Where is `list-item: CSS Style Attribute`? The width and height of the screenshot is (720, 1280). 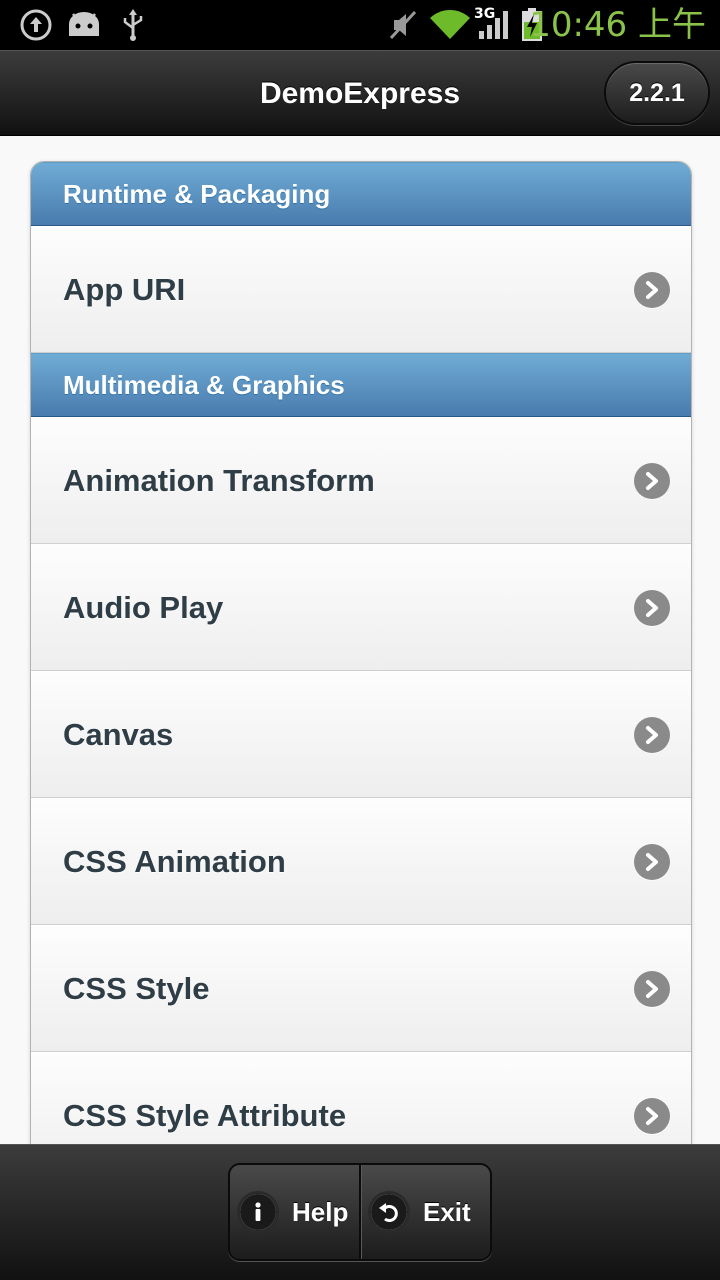
list-item: CSS Style Attribute is located at coordinates (361, 1098).